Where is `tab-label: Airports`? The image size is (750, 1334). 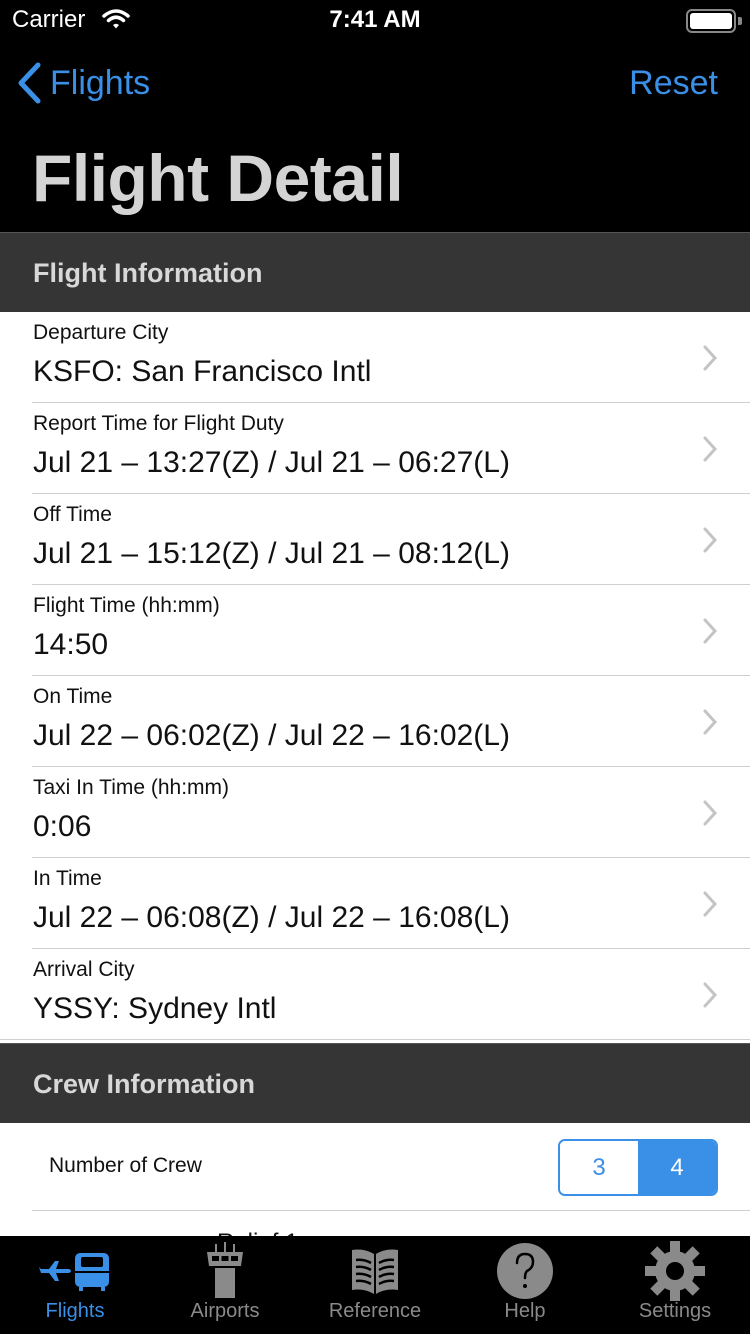 tab-label: Airports is located at coordinates (225, 1311).